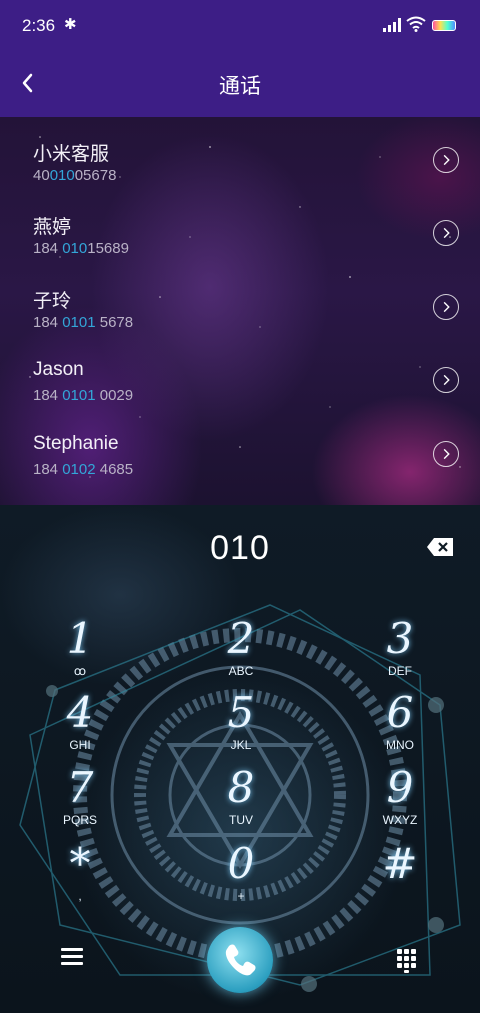  What do you see at coordinates (400, 652) in the screenshot?
I see `key-3: 3 DEF` at bounding box center [400, 652].